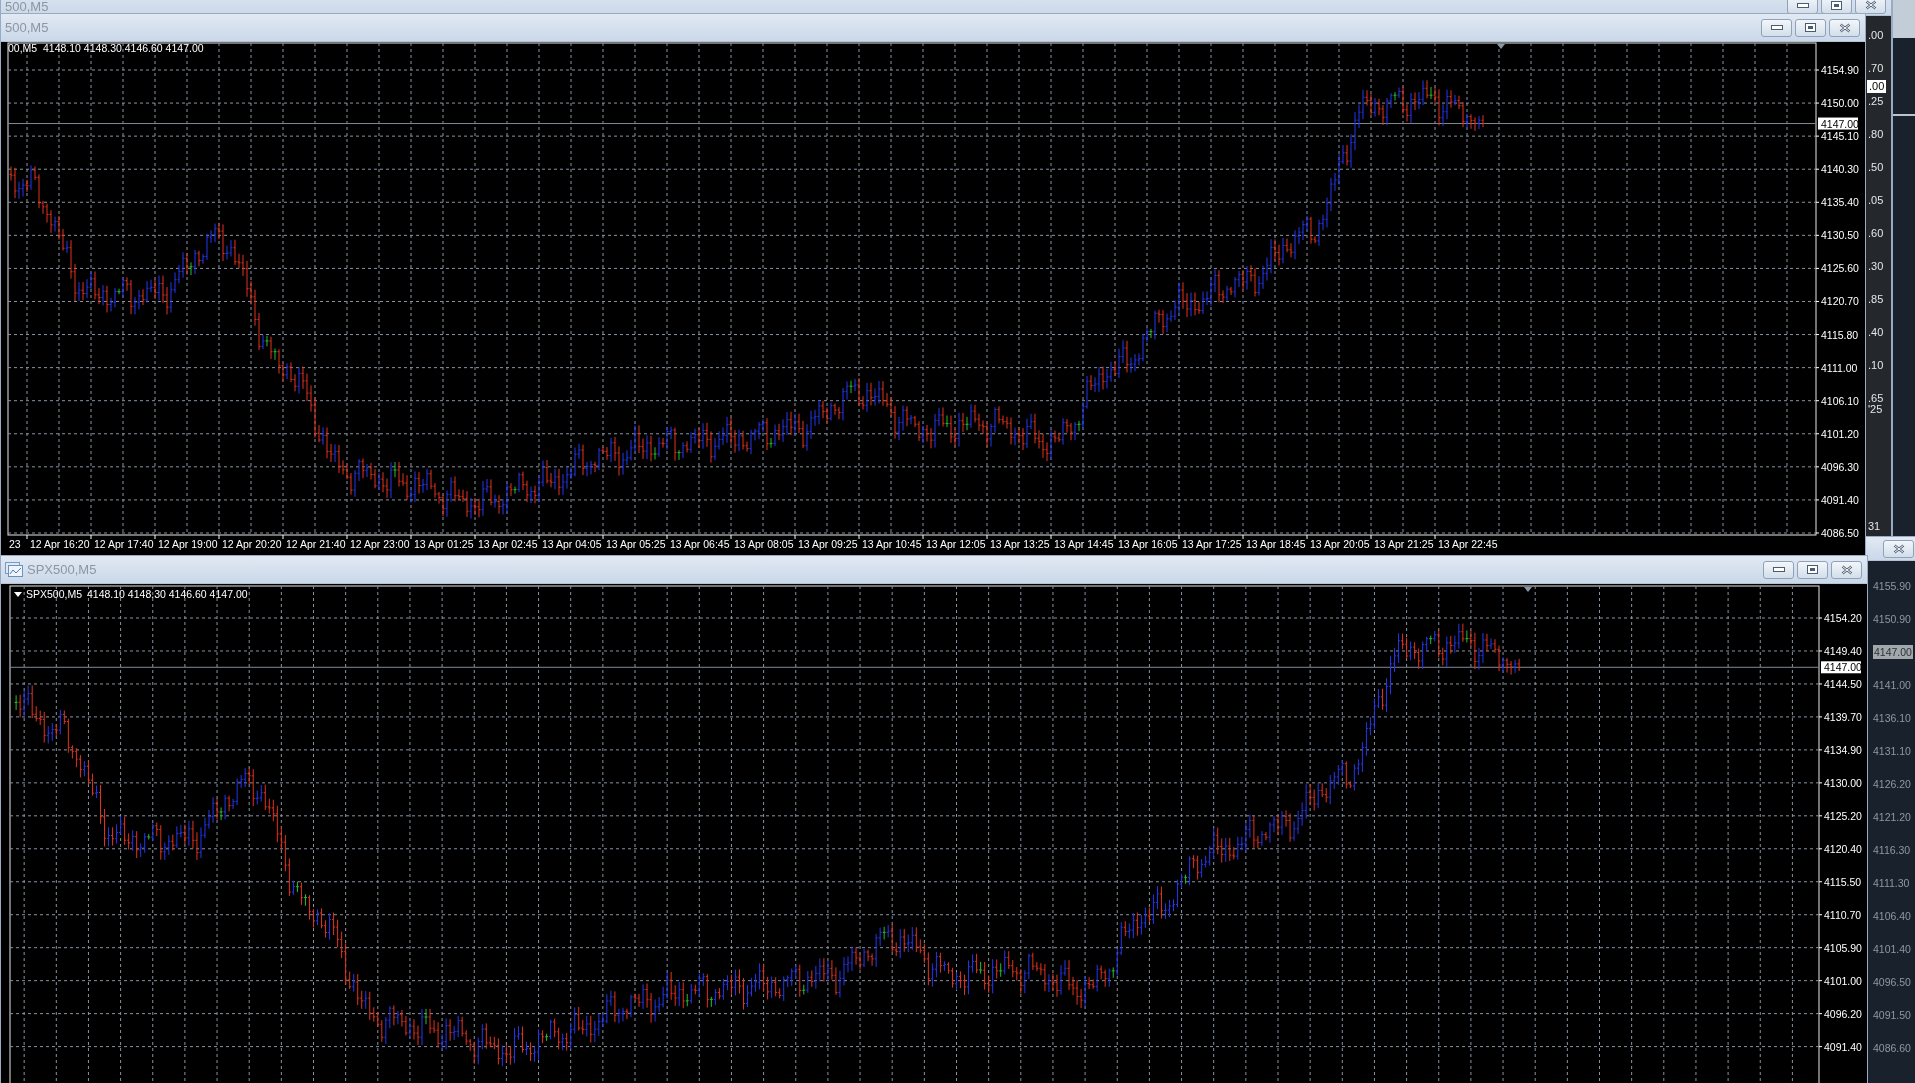 The width and height of the screenshot is (1915, 1083). I want to click on time-axis-label: 13 Apr 02:45, so click(508, 544).